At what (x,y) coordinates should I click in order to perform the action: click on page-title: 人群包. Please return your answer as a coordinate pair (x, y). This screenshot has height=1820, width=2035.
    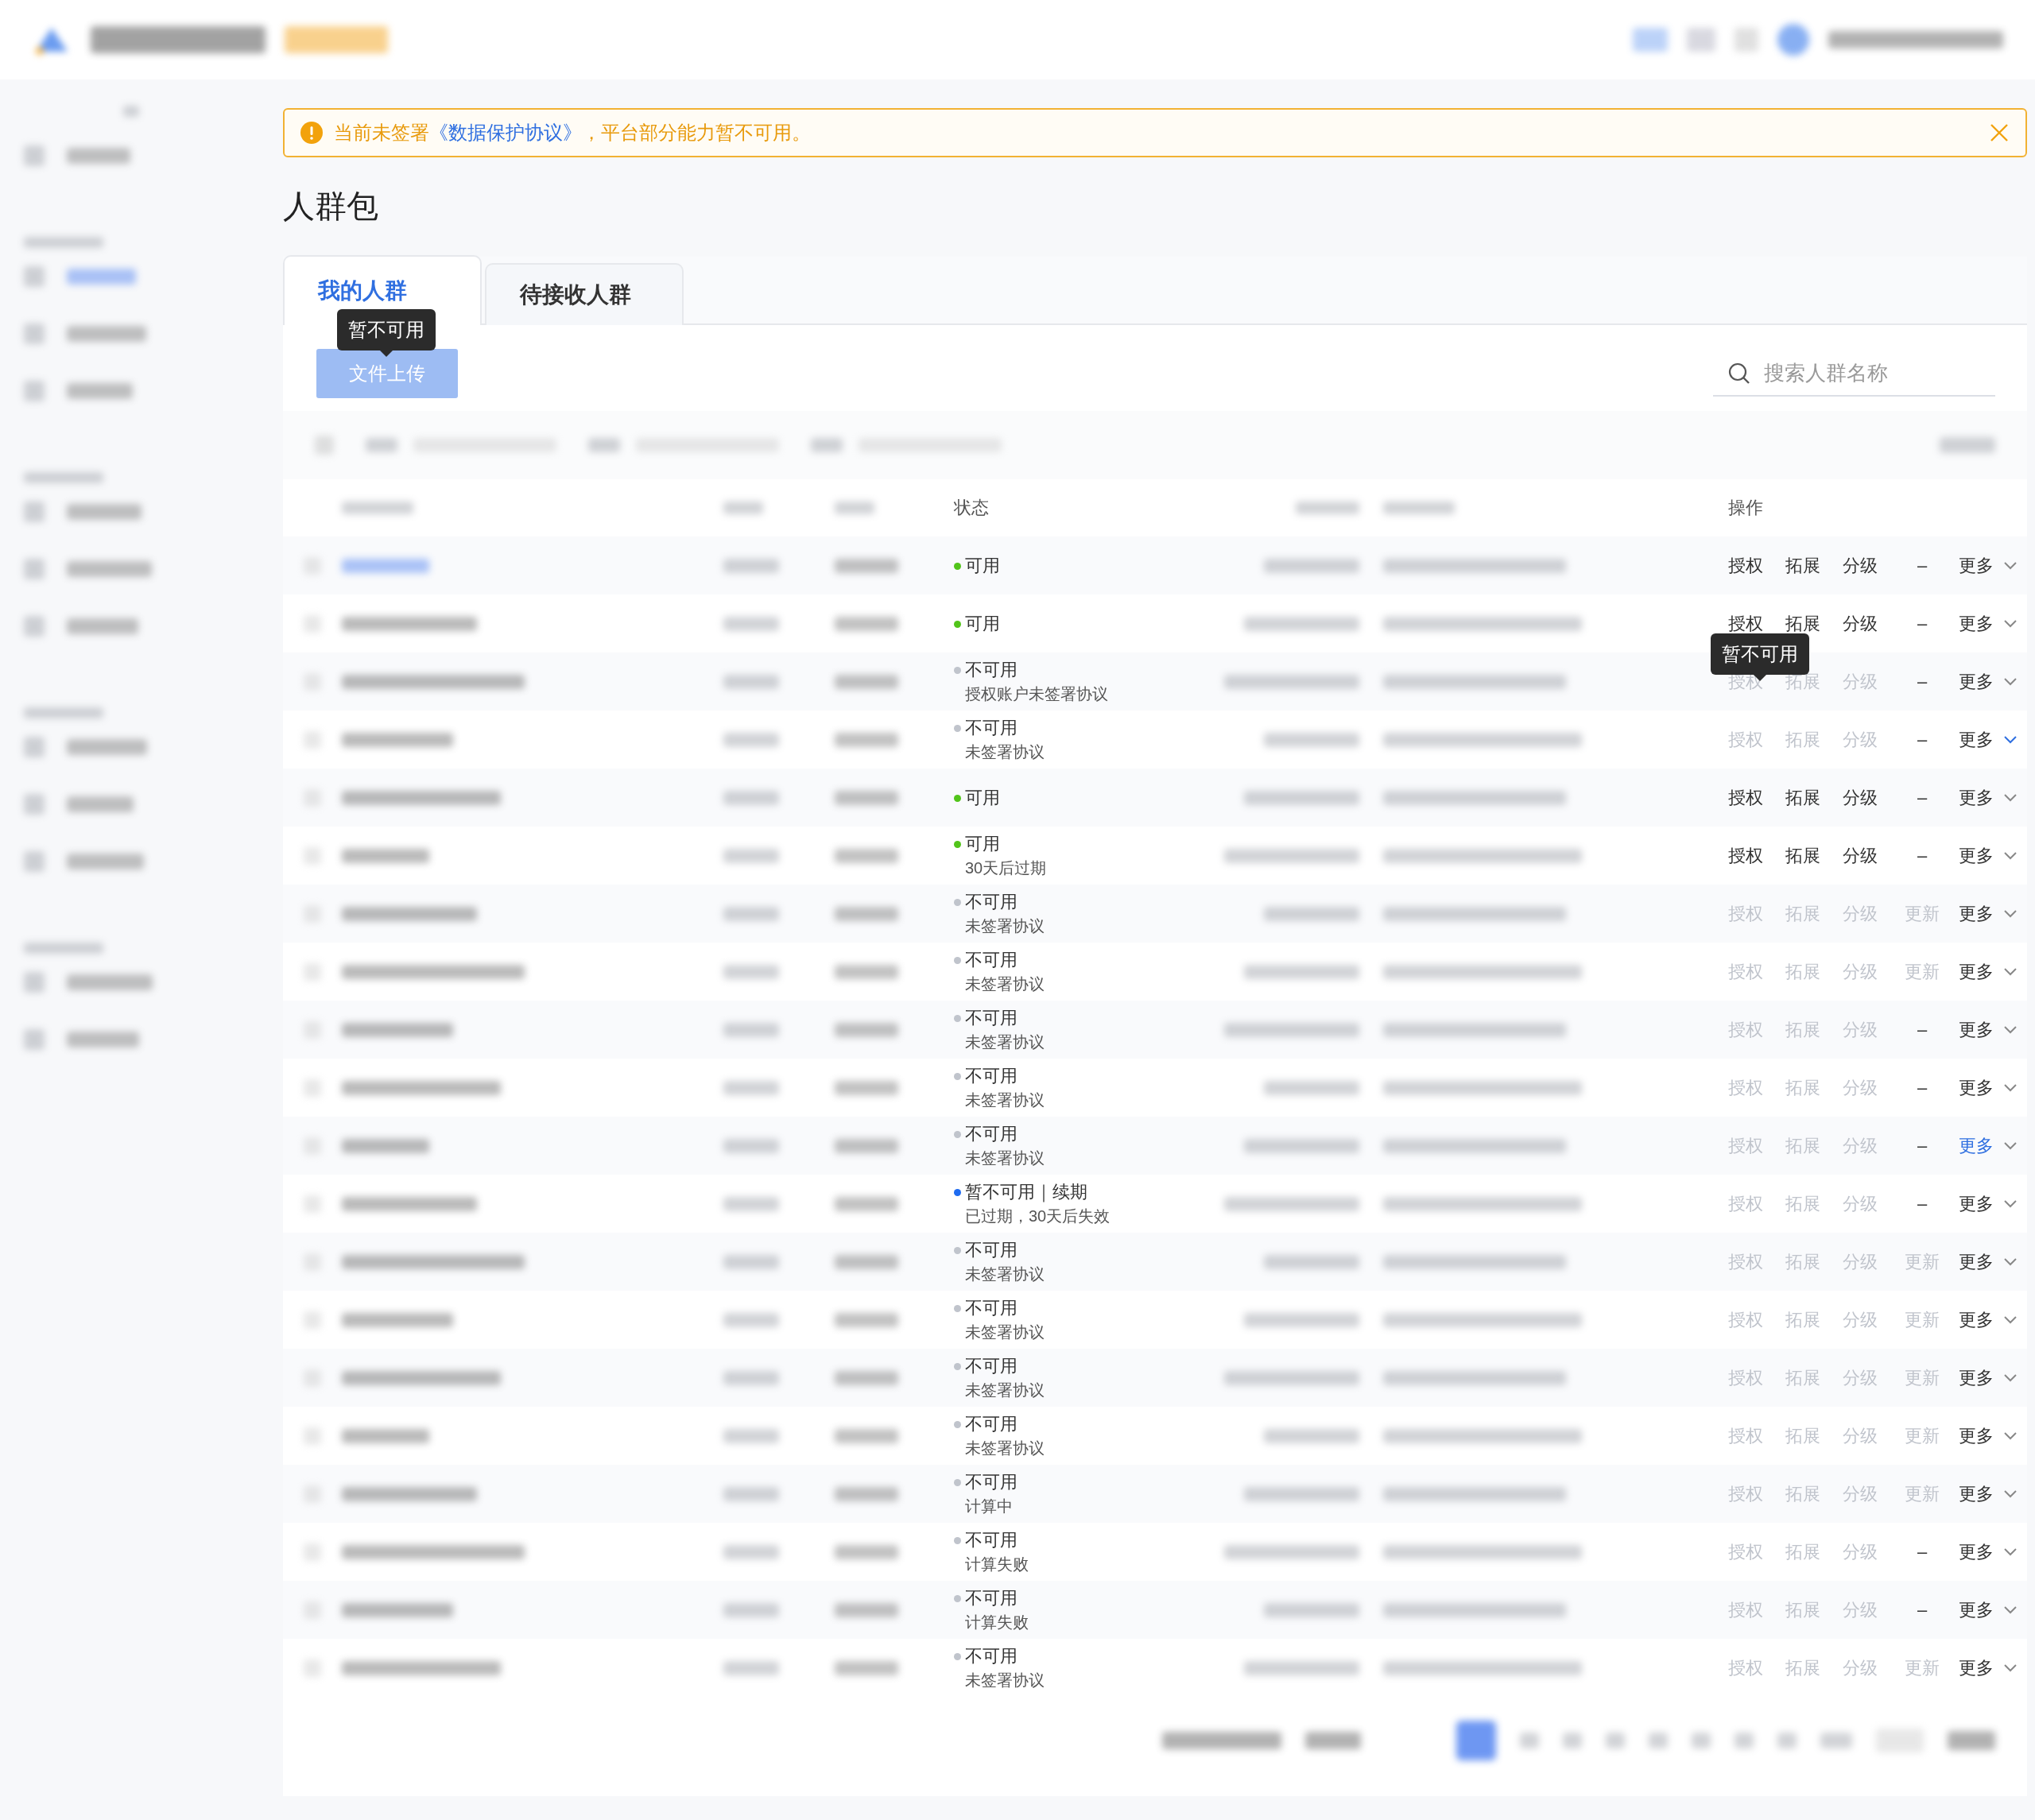
    Looking at the image, I should click on (330, 206).